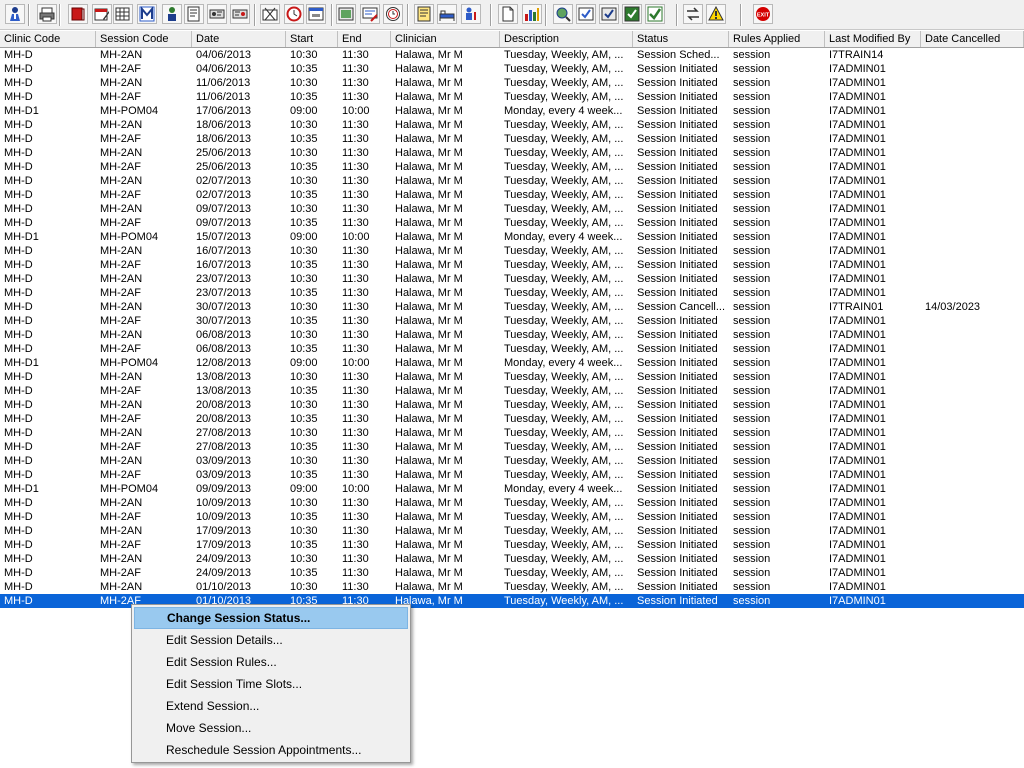 Image resolution: width=1024 pixels, height=768 pixels. I want to click on column-header-clinician: Clinician, so click(445, 39).